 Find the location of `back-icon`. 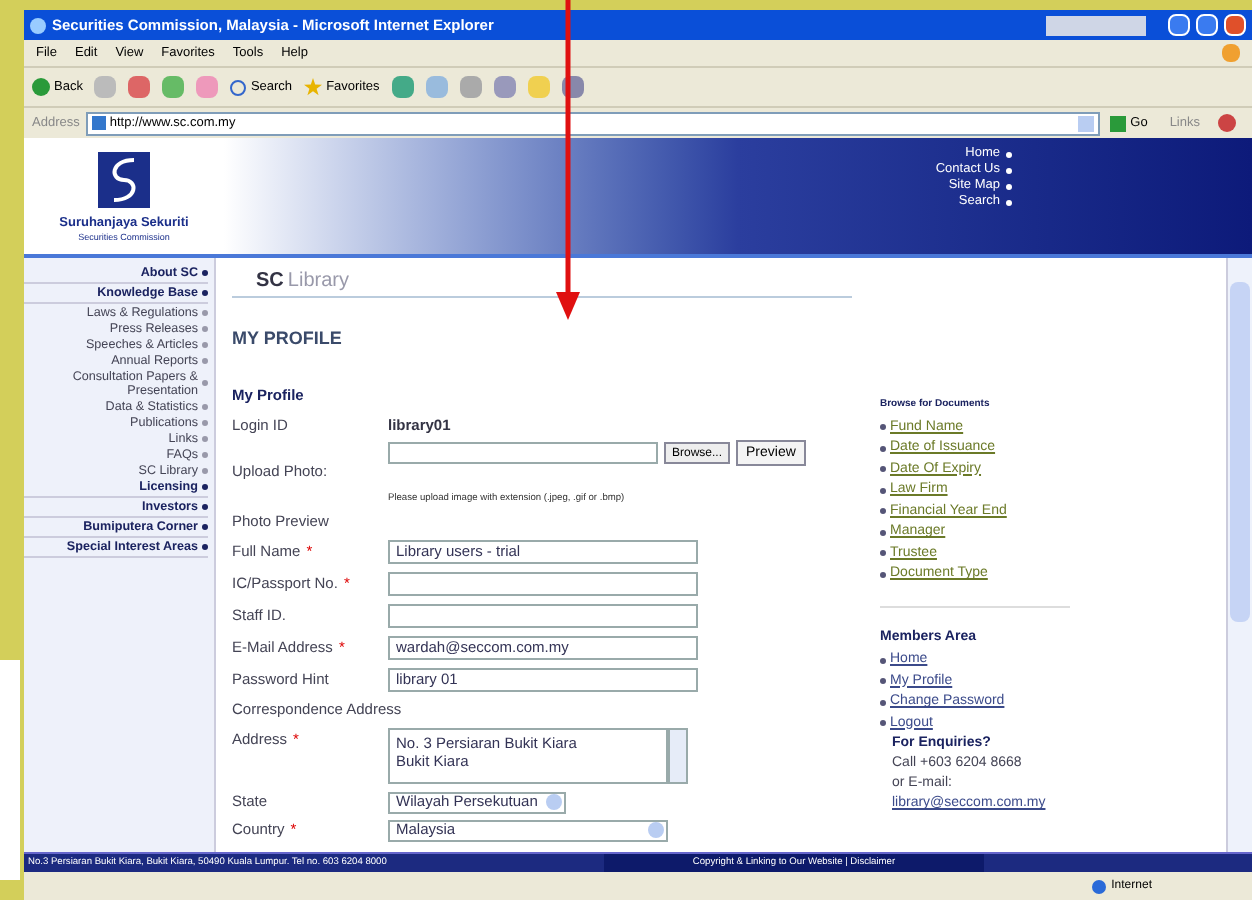

back-icon is located at coordinates (41, 87).